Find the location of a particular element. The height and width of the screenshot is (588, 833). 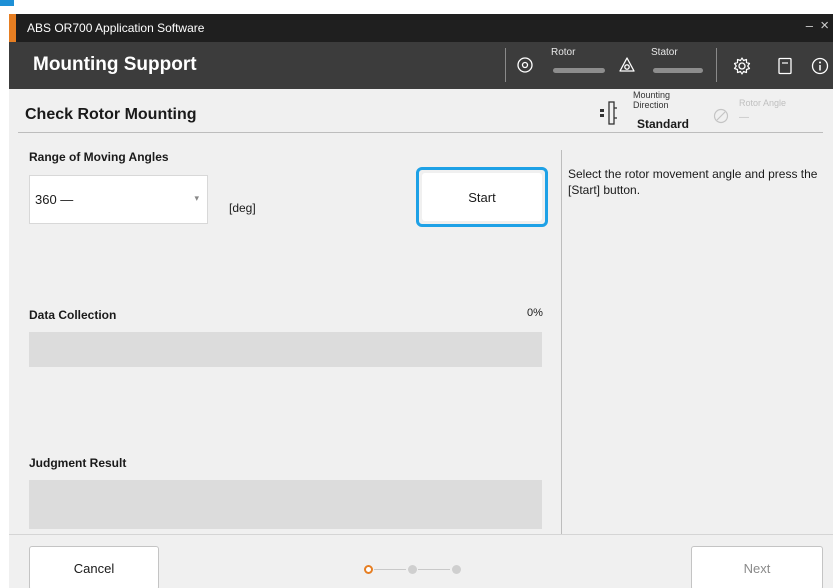

data-collection-label: Data Collection is located at coordinates (73, 315).